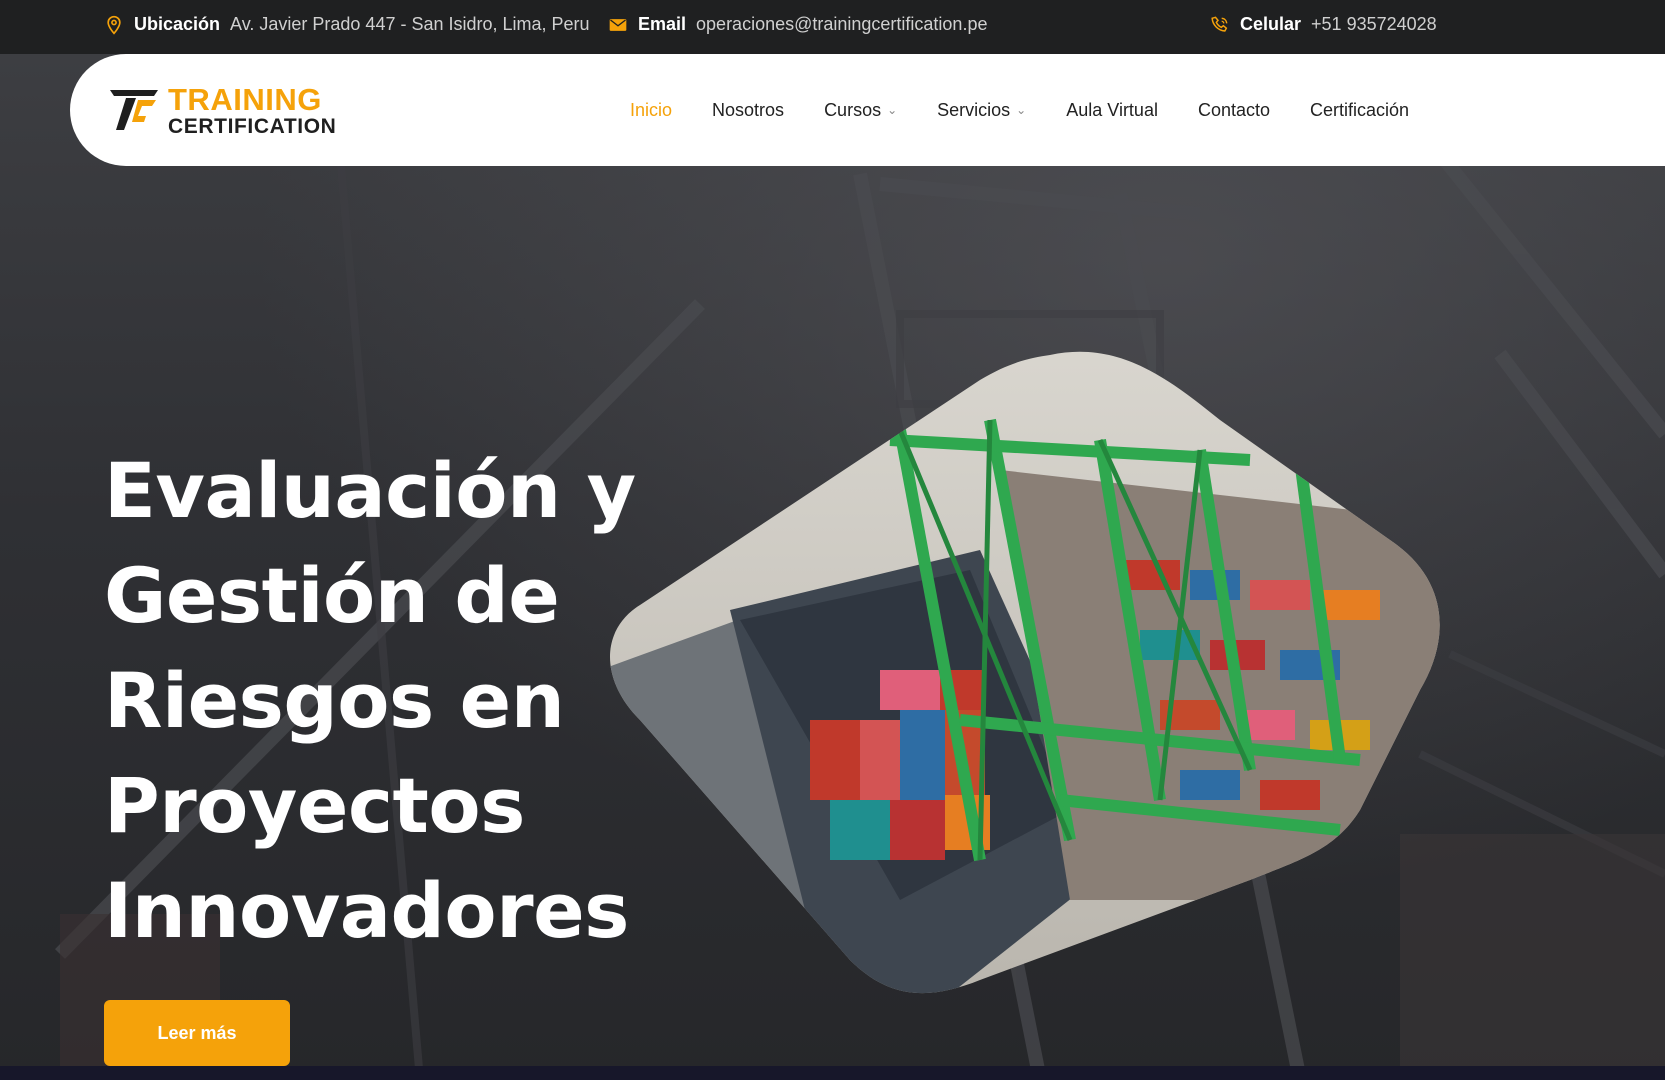  Describe the element at coordinates (1374, 24) in the screenshot. I see `phone-link: +51 935724028` at that location.